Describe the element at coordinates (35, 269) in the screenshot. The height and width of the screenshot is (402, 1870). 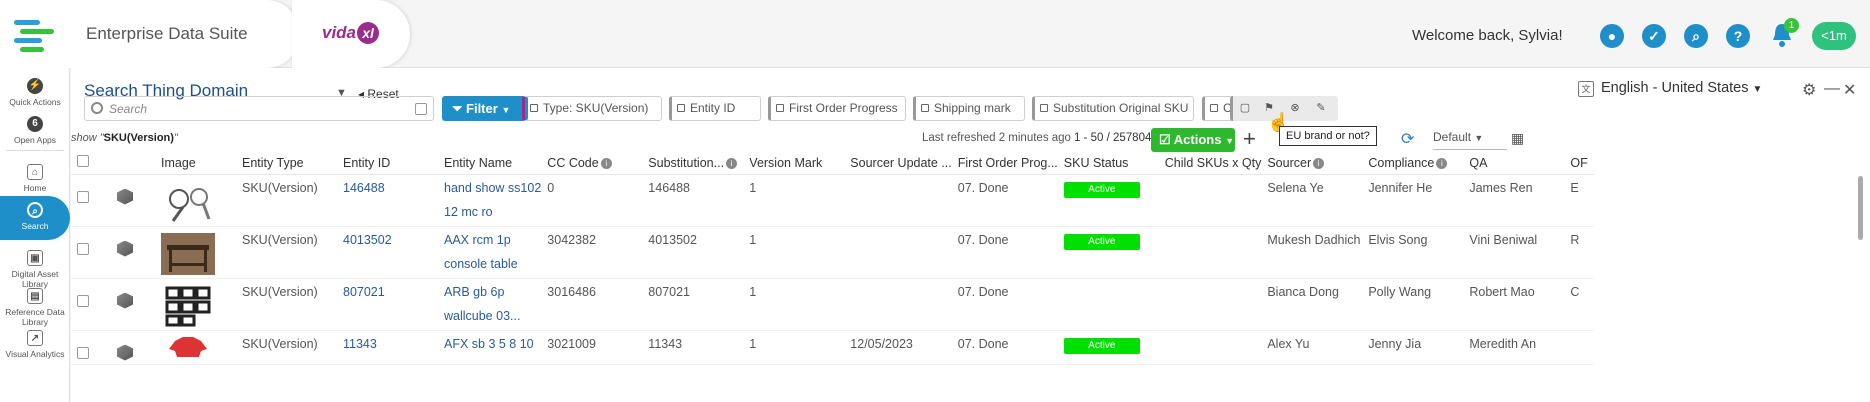
I see `sidebar-item-digital-asset-library: ▣ Digital Asset Library` at that location.